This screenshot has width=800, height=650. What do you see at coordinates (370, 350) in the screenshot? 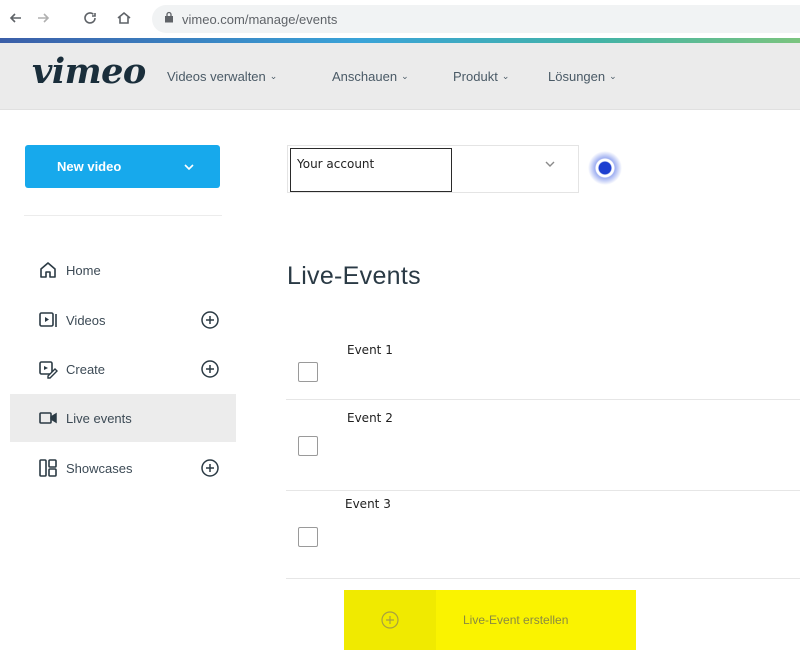
I see `event-name: Event 1` at bounding box center [370, 350].